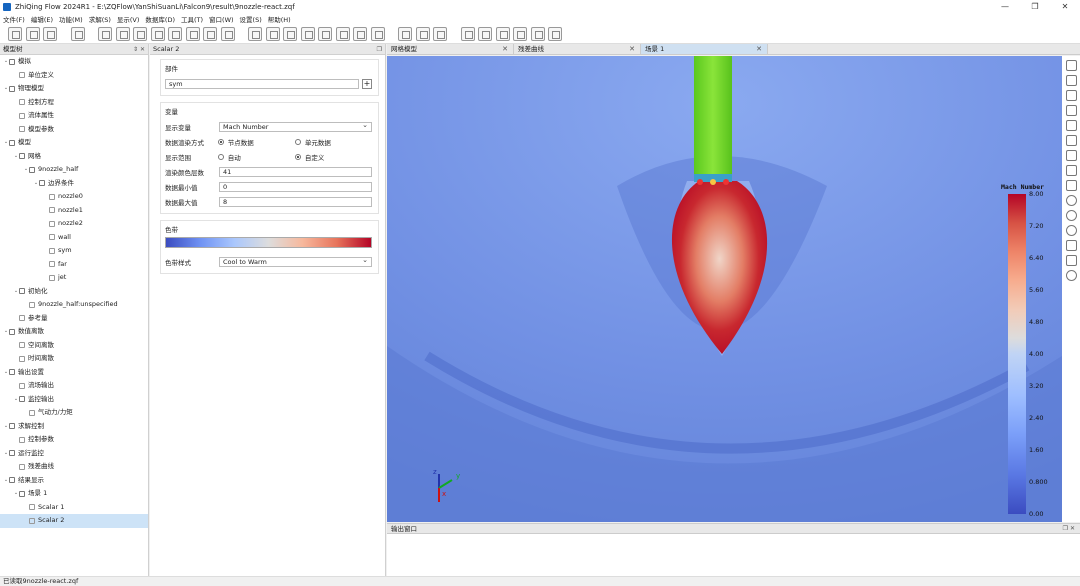  I want to click on maximize-icon: ❐, so click(1035, 6).